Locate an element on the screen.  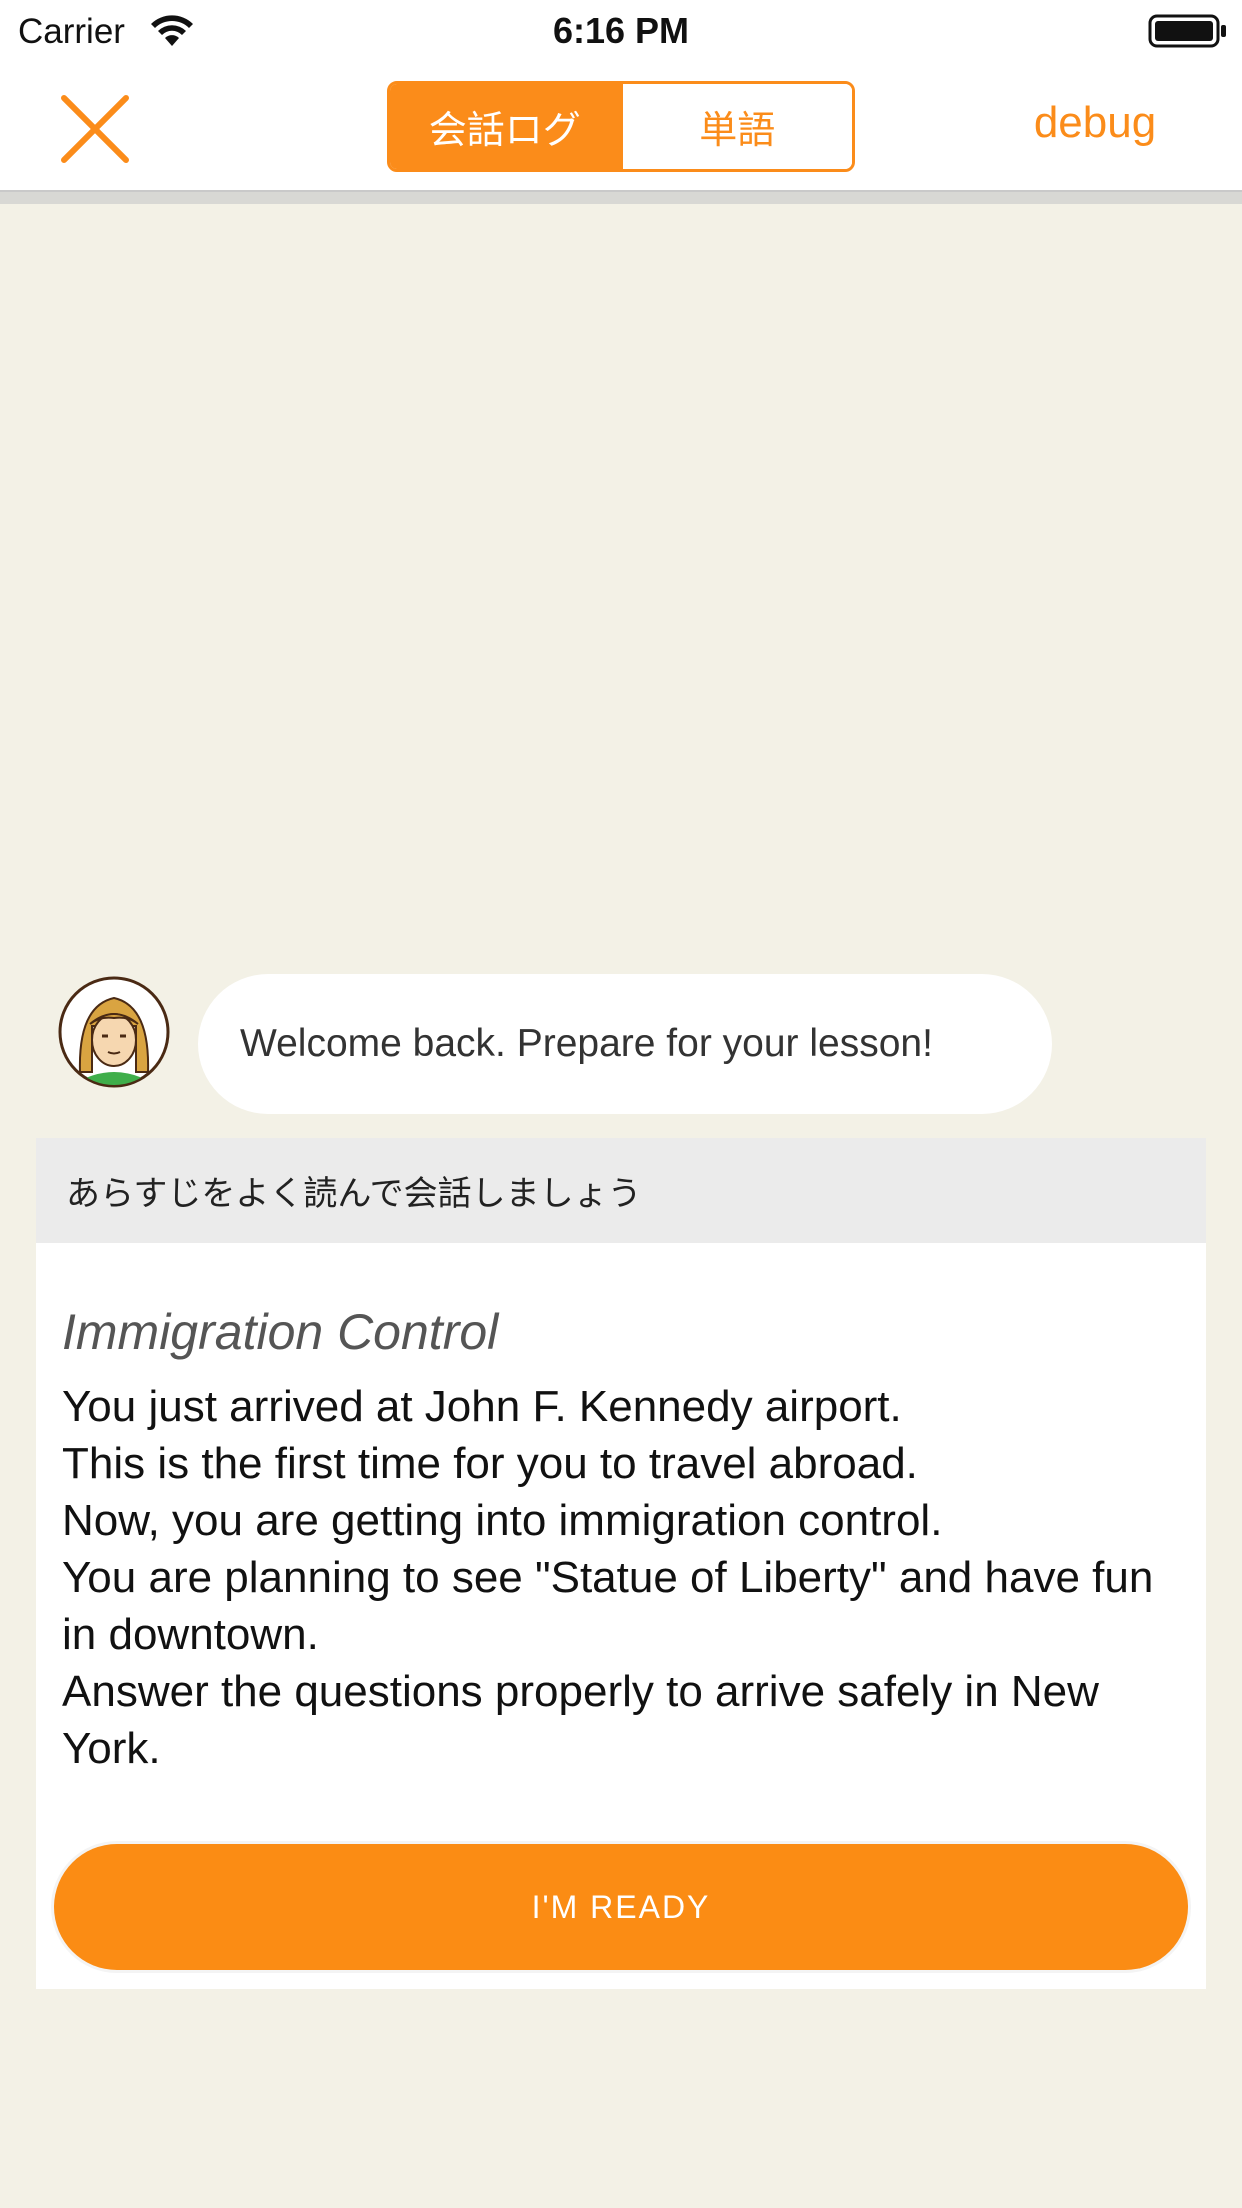
ready-button: I'M READY is located at coordinates (621, 1907).